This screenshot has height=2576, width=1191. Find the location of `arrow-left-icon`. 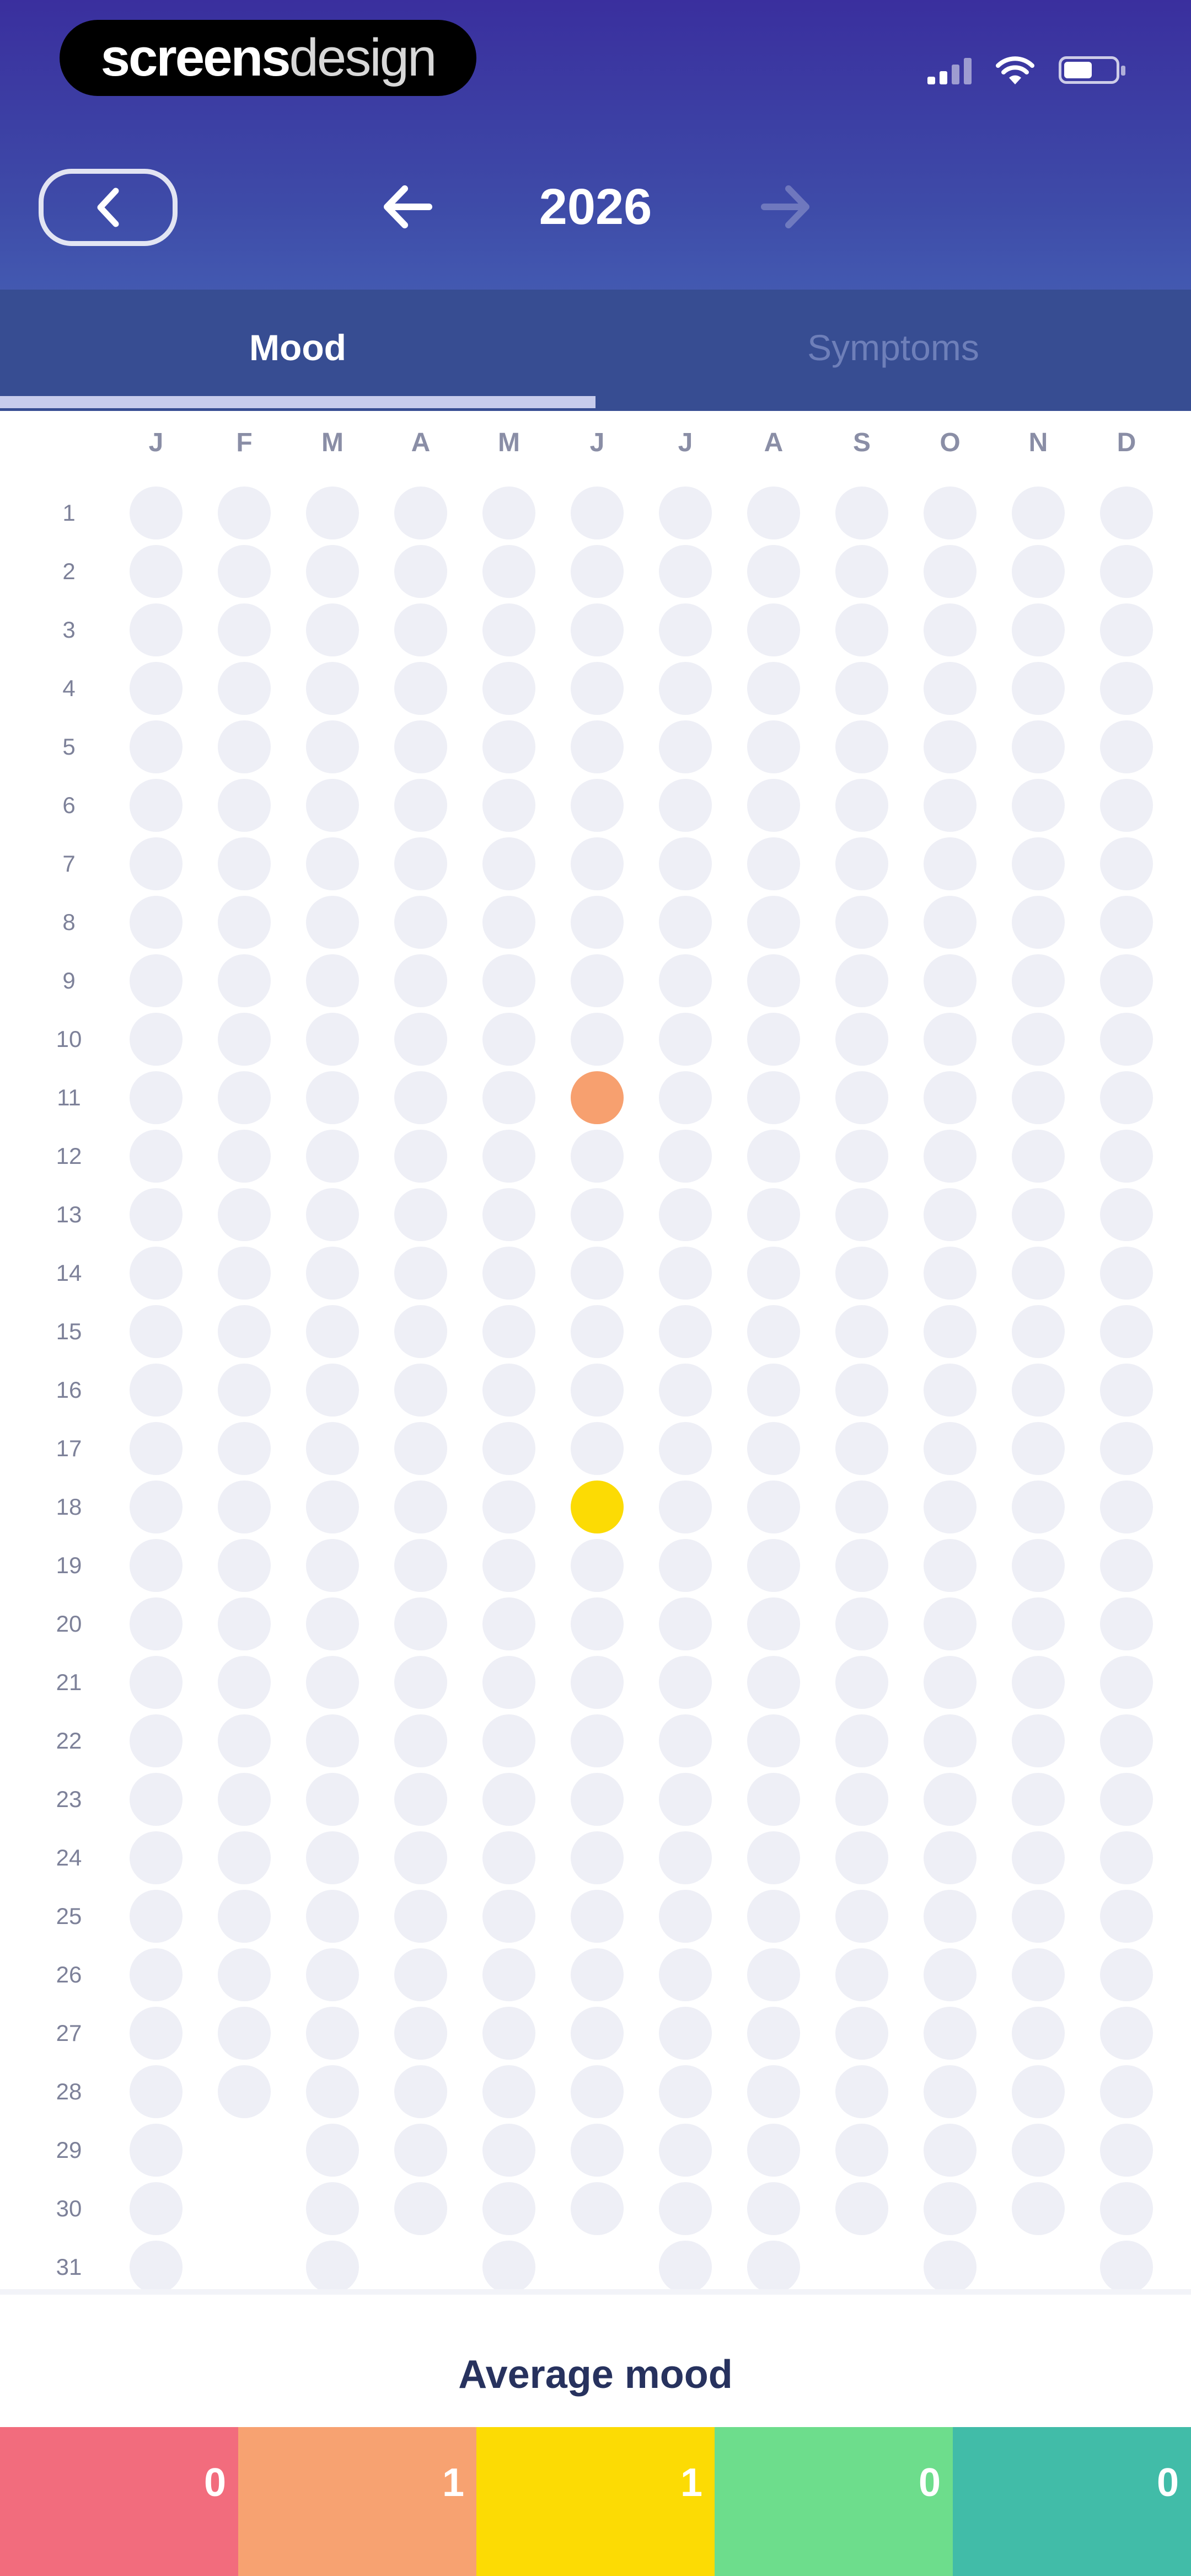

arrow-left-icon is located at coordinates (406, 207).